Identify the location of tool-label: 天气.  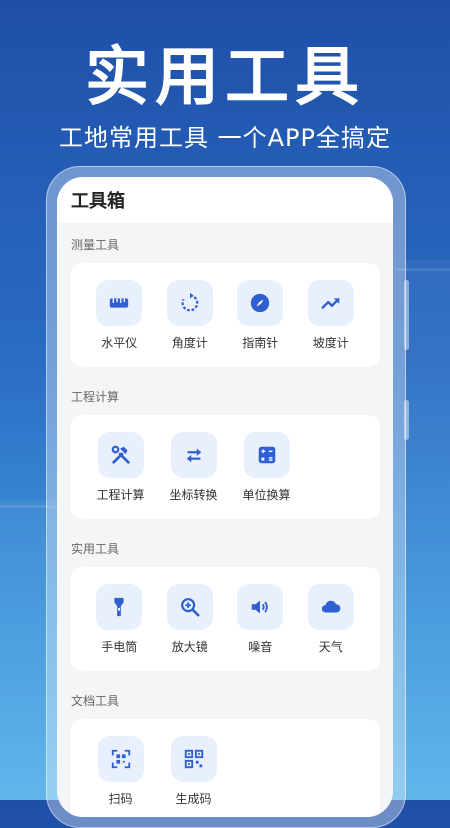
(330, 647).